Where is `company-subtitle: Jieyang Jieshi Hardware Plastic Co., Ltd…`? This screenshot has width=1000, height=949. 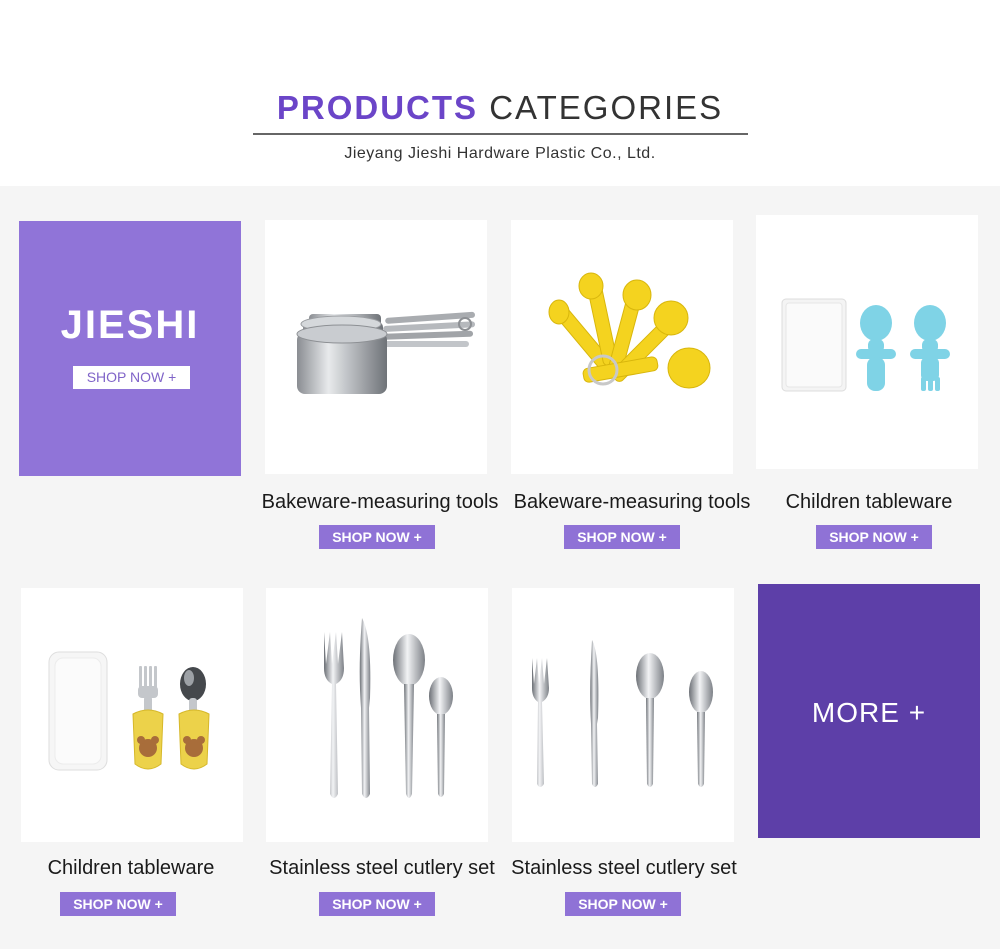 company-subtitle: Jieyang Jieshi Hardware Plastic Co., Ltd… is located at coordinates (500, 153).